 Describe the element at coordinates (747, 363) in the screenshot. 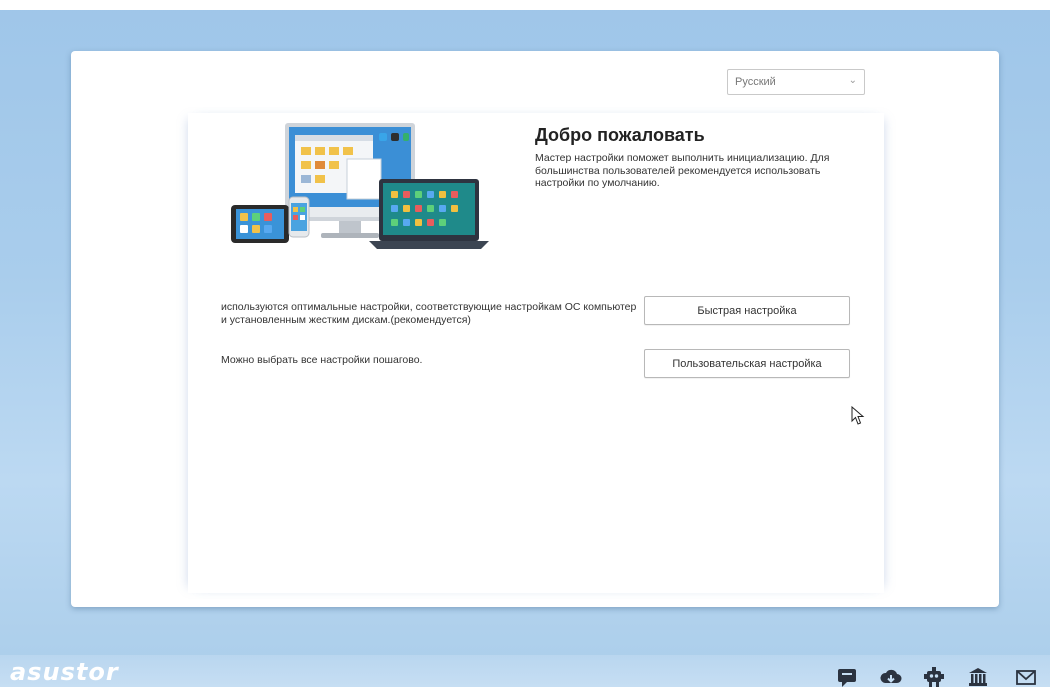

I see `custom-setup-button: Пользовательская настройка` at that location.